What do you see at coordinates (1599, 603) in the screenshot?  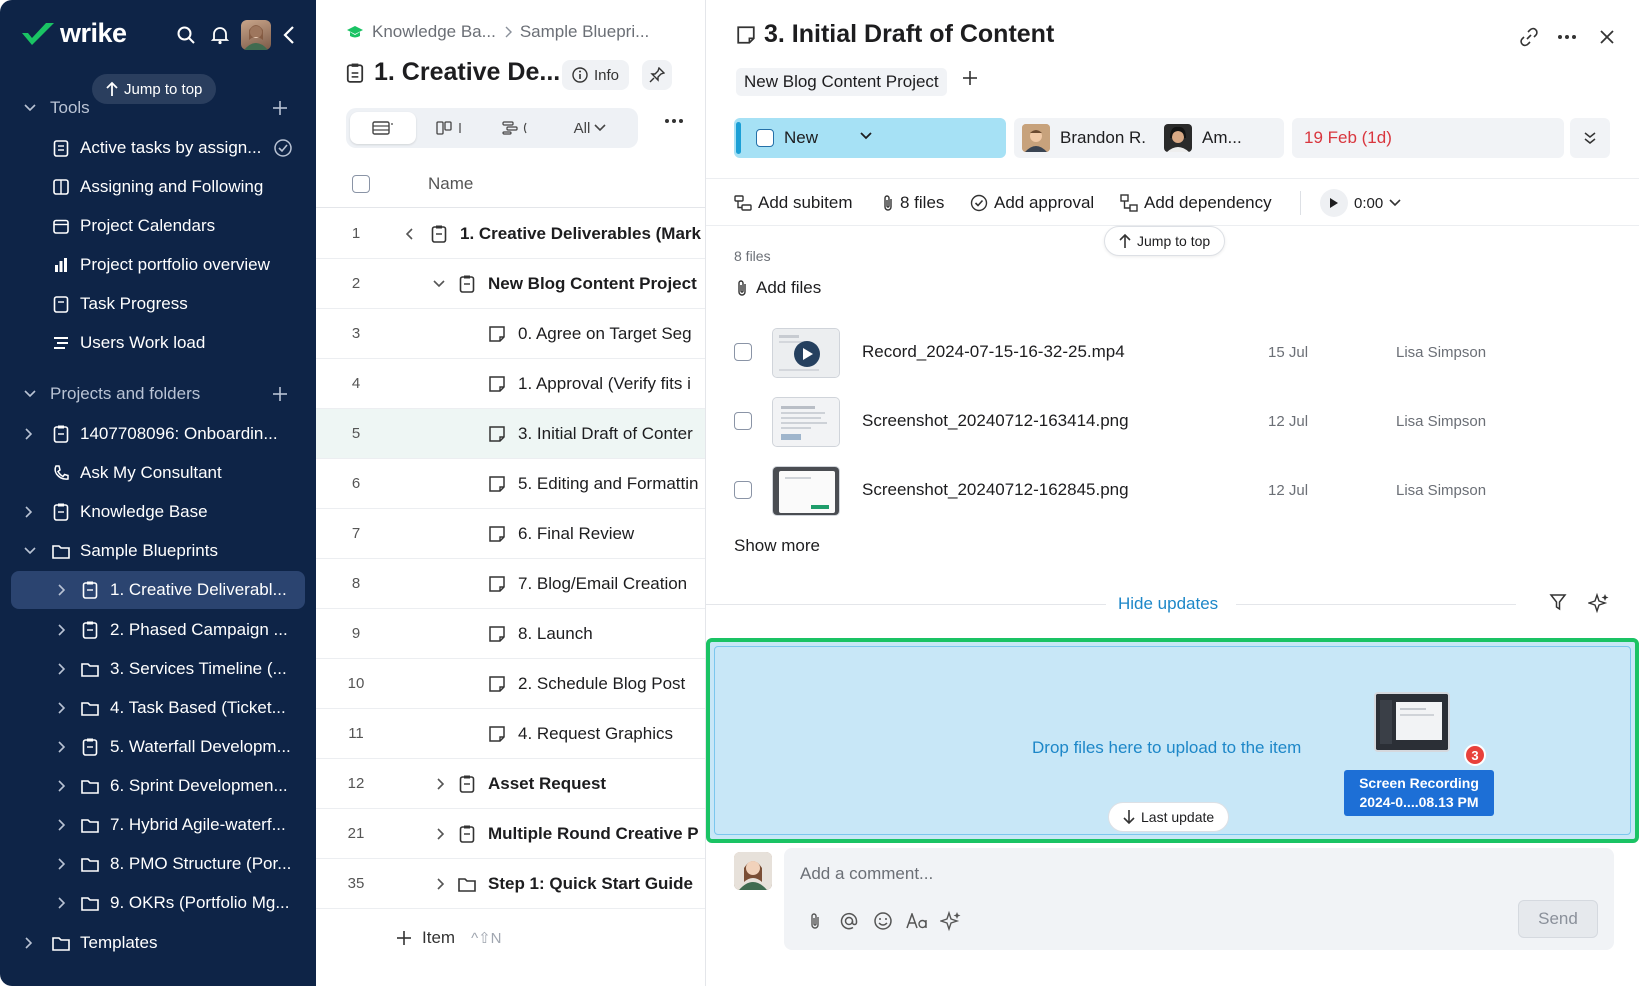 I see `sparkle-icon` at bounding box center [1599, 603].